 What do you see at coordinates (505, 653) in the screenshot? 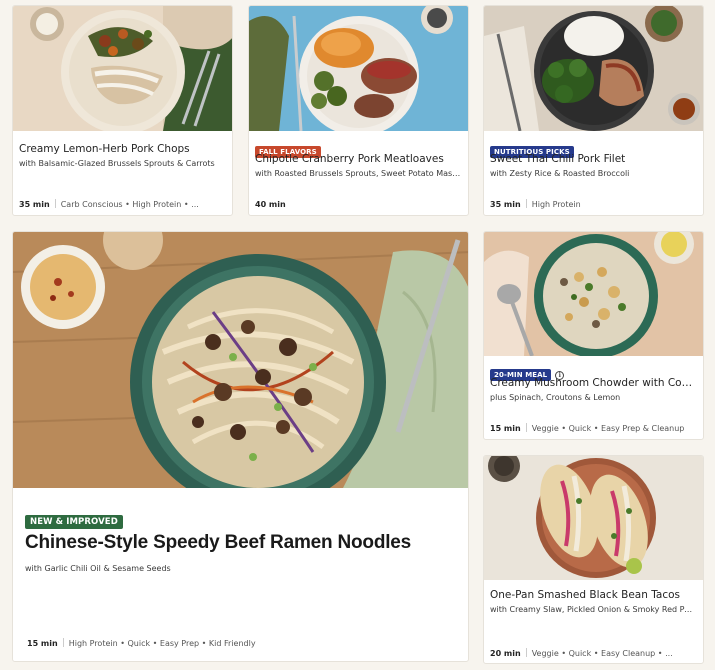
I see `cook-time: 20 min` at bounding box center [505, 653].